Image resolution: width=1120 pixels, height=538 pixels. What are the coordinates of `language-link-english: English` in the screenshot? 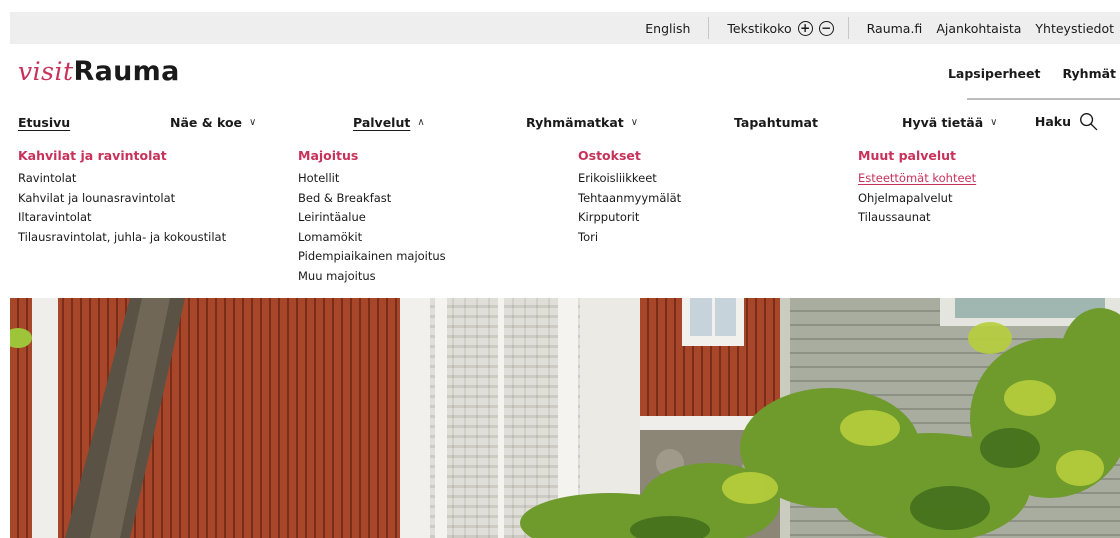 It's located at (667, 28).